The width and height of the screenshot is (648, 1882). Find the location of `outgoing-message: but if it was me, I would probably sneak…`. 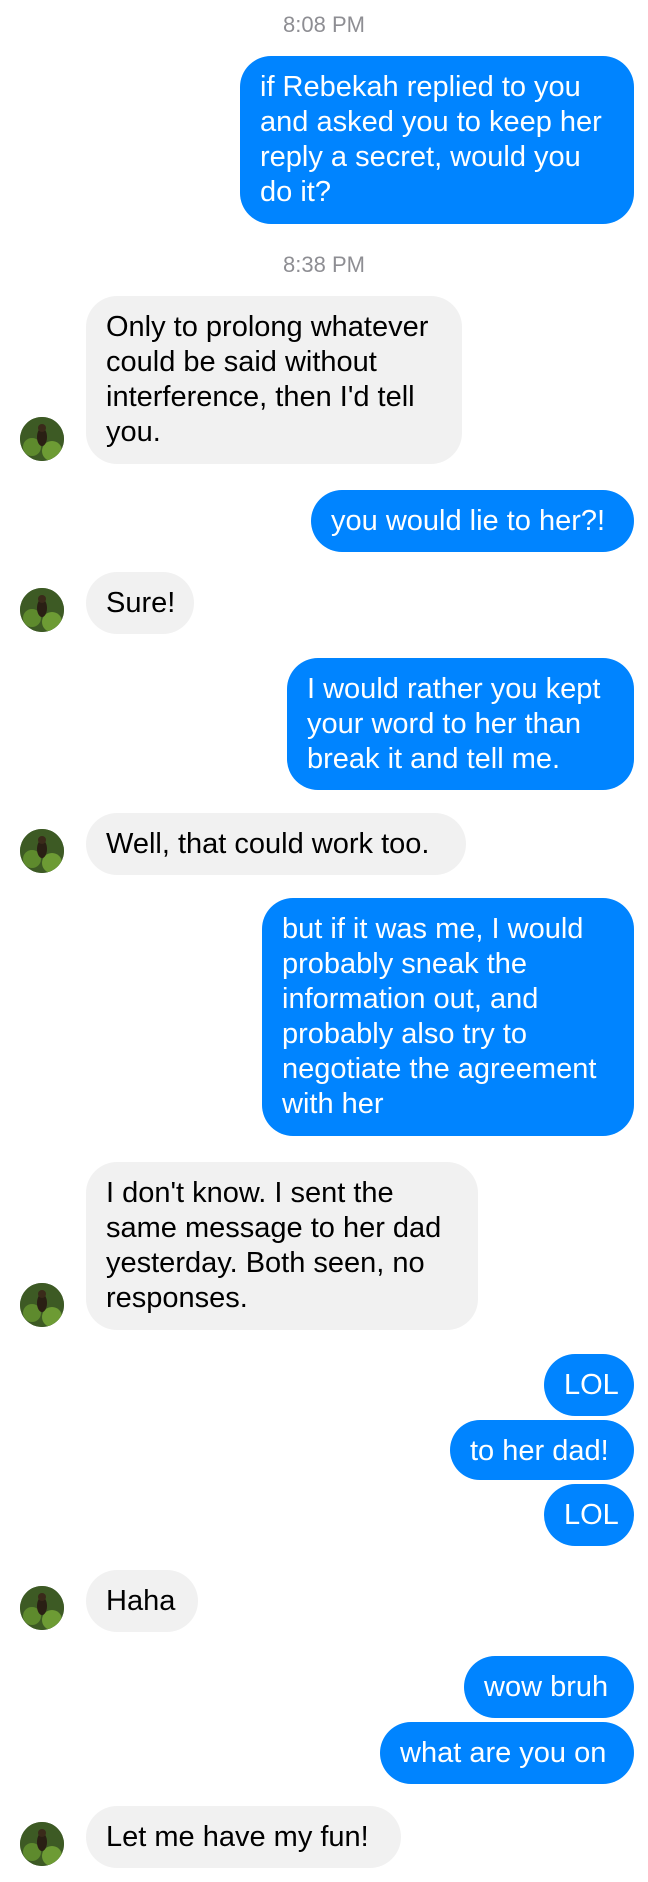

outgoing-message: but if it was me, I would probably sneak… is located at coordinates (448, 1017).